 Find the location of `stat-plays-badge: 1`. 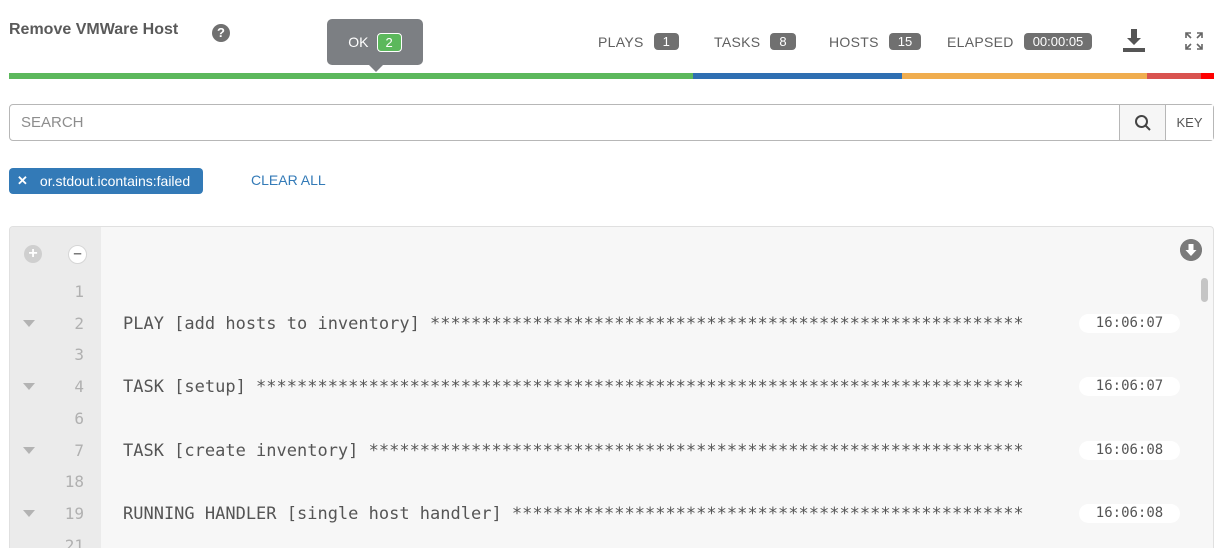

stat-plays-badge: 1 is located at coordinates (666, 41).